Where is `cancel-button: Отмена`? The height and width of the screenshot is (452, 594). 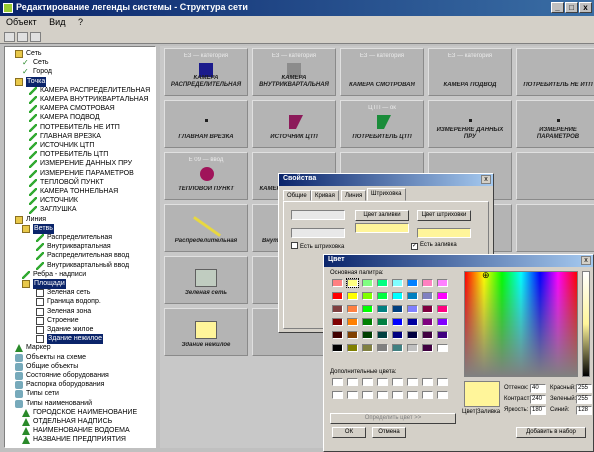 cancel-button: Отмена is located at coordinates (389, 432).